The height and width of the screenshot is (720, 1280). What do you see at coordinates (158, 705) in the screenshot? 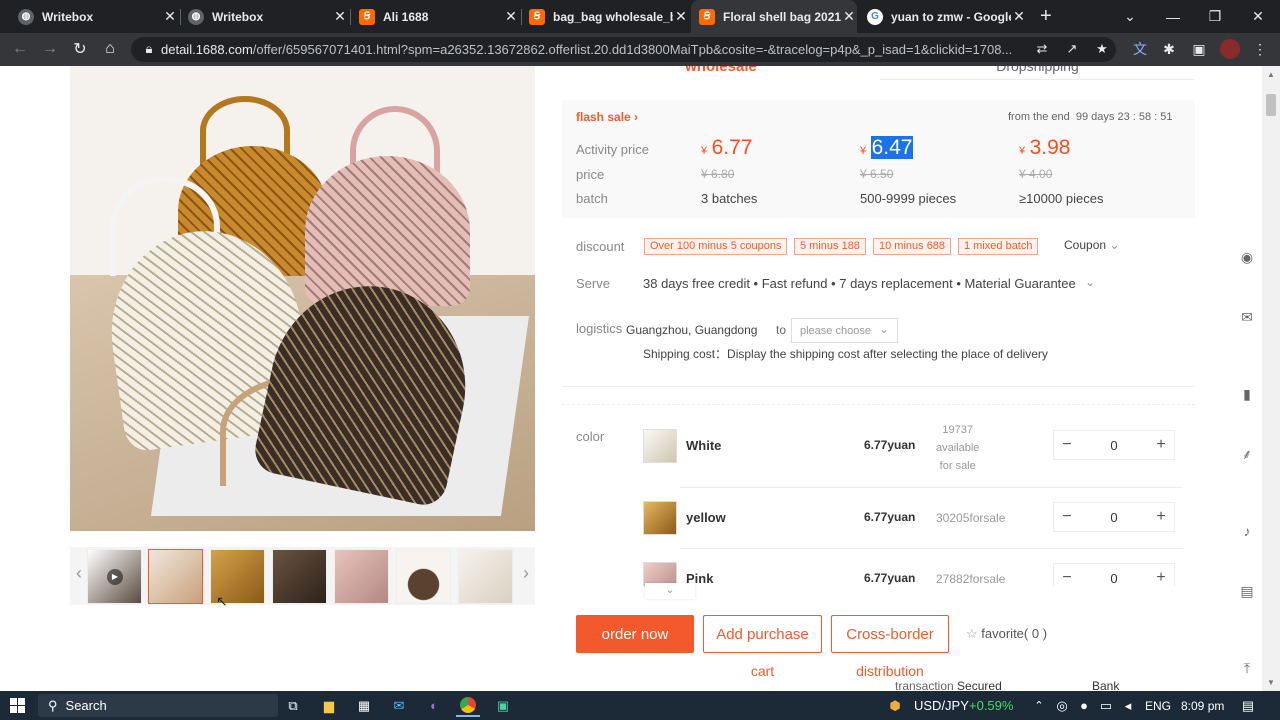
I see `taskbar-search-box: ⚲ Search` at bounding box center [158, 705].